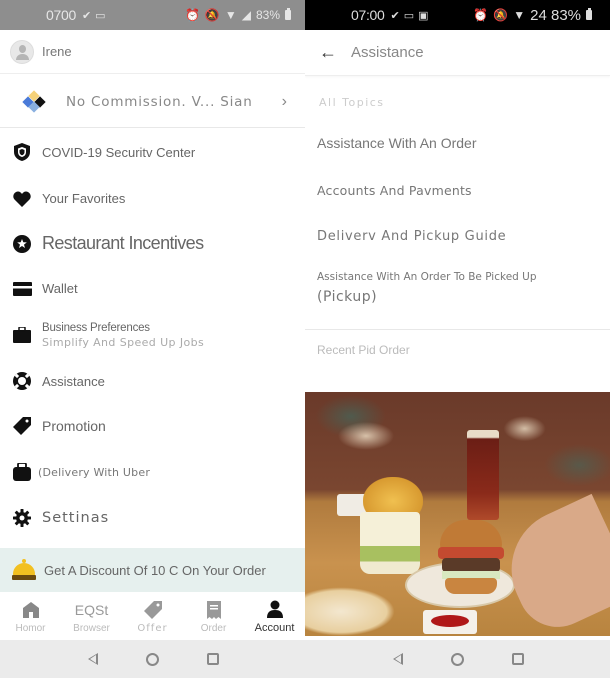  I want to click on status-bar: 07:00 ✔ ▭ ▣ ⏰ 🔕 ▼ 24 83%, so click(457, 15).